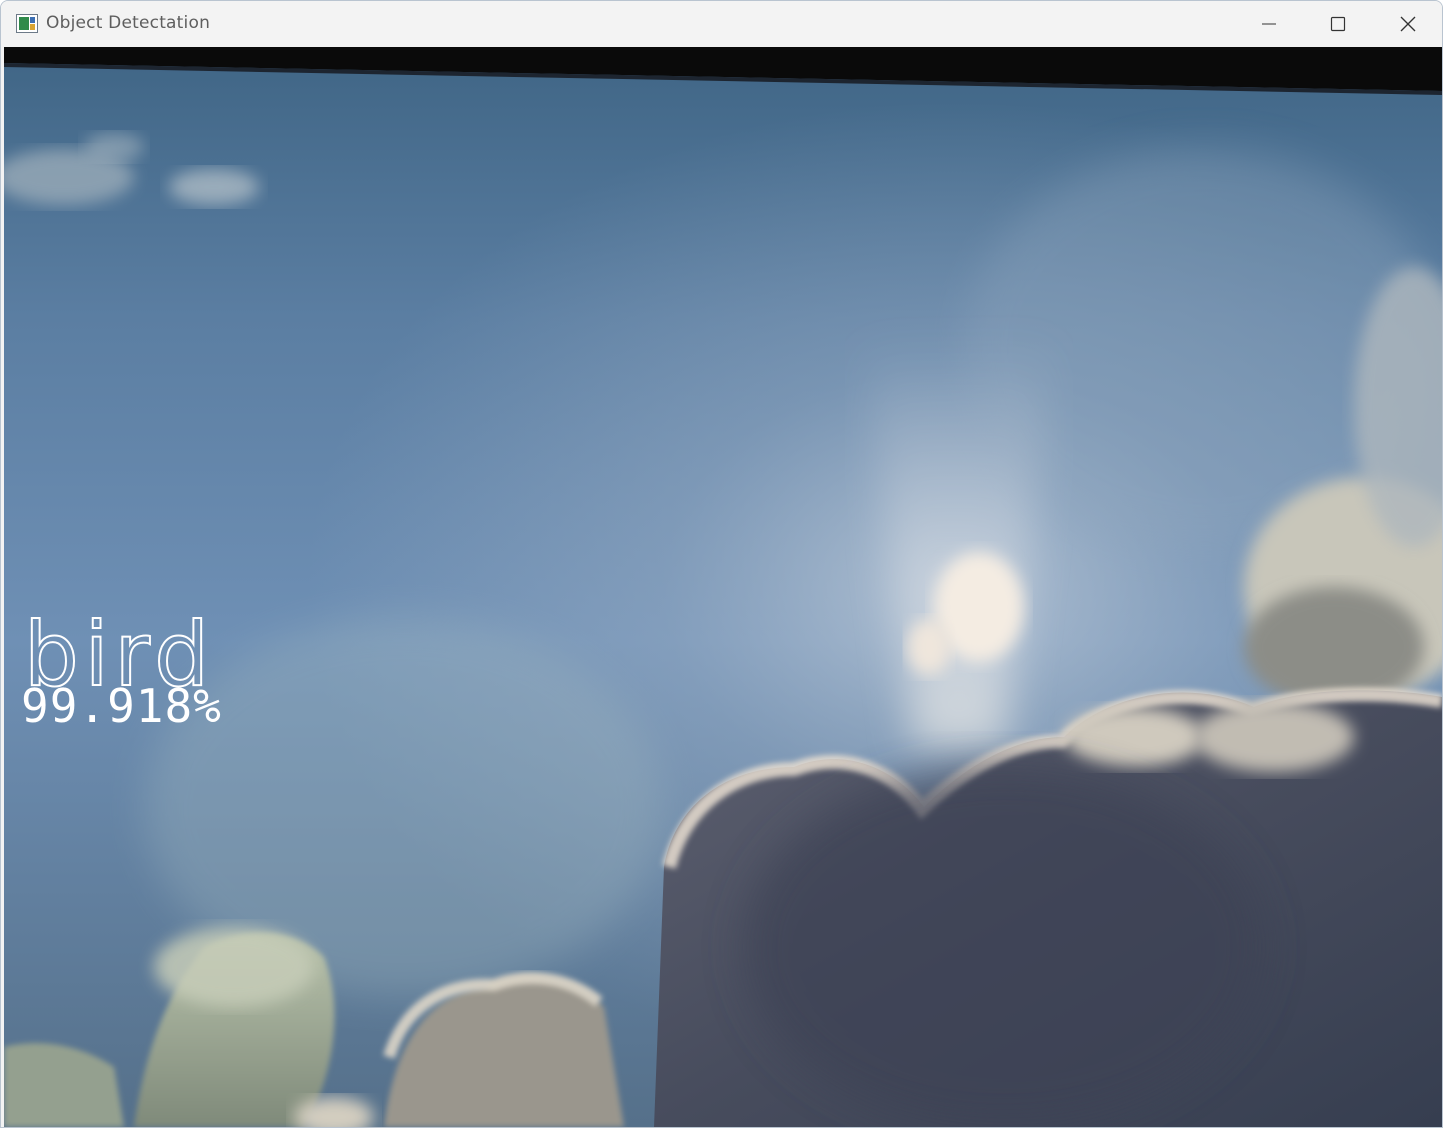  What do you see at coordinates (128, 23) in the screenshot?
I see `window-title: Object Detectation` at bounding box center [128, 23].